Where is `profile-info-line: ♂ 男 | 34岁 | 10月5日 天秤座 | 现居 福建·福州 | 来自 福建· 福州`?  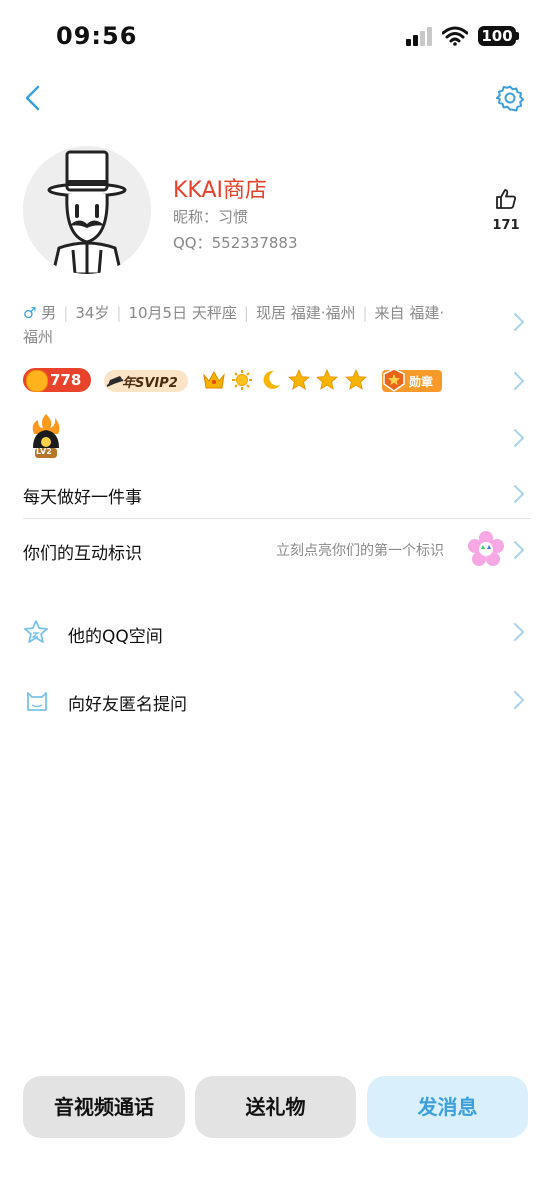
profile-info-line: ♂ 男 | 34岁 | 10月5日 天秤座 | 现居 福建·福州 | 来自 福建· 福州 is located at coordinates (258, 325).